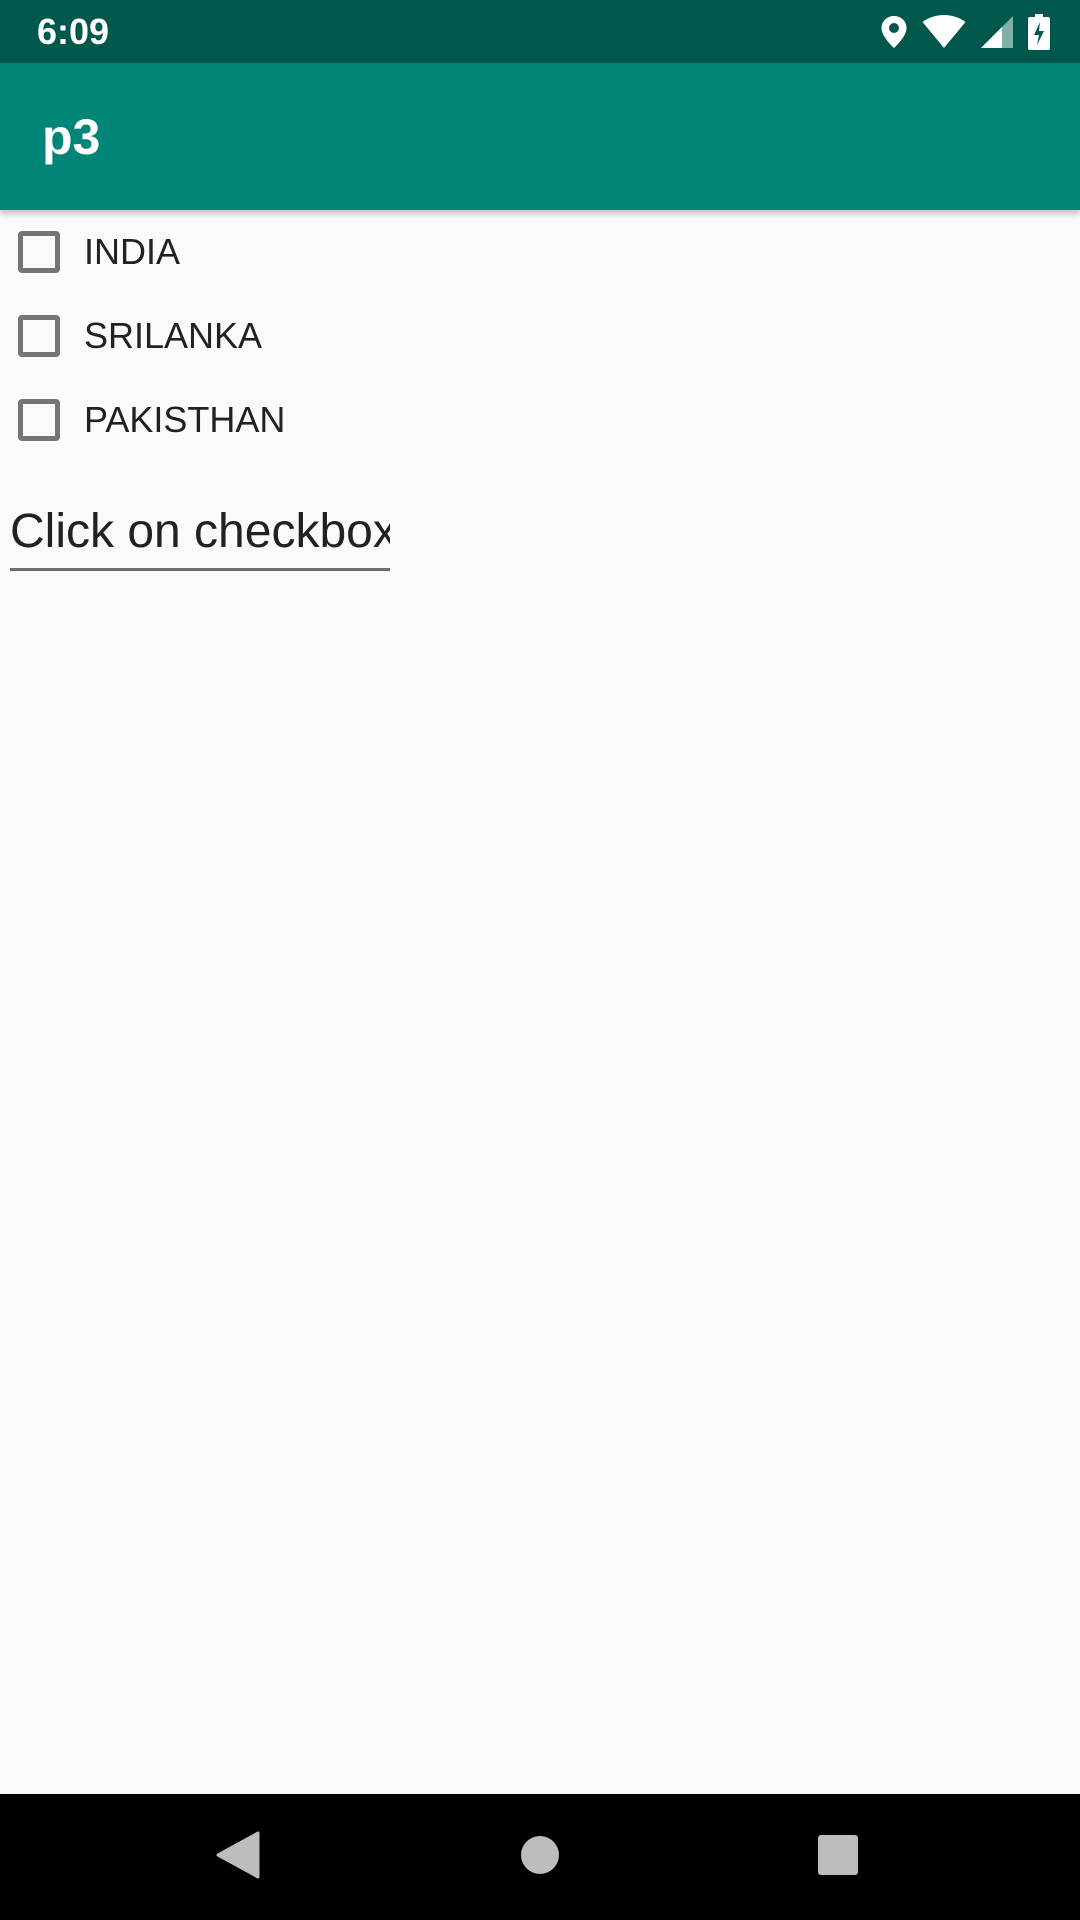  I want to click on status-time: 6:09, so click(73, 31).